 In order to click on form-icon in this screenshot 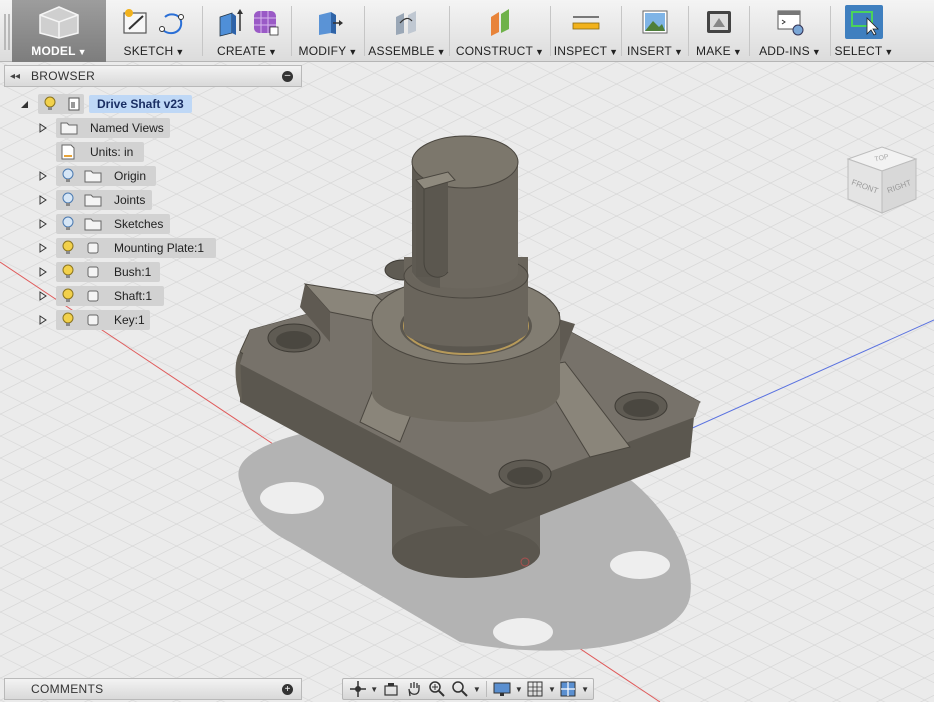, I will do `click(266, 23)`.